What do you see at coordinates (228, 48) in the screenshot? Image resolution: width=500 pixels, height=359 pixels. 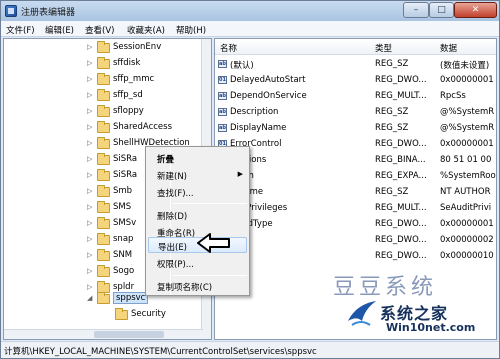 I see `column-header-name: 名称` at bounding box center [228, 48].